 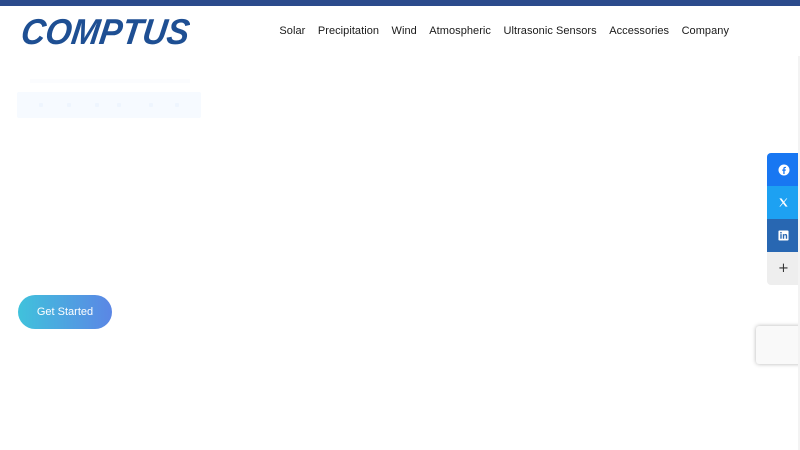 I want to click on nav-item-precipitation: Precipitation, so click(x=348, y=31).